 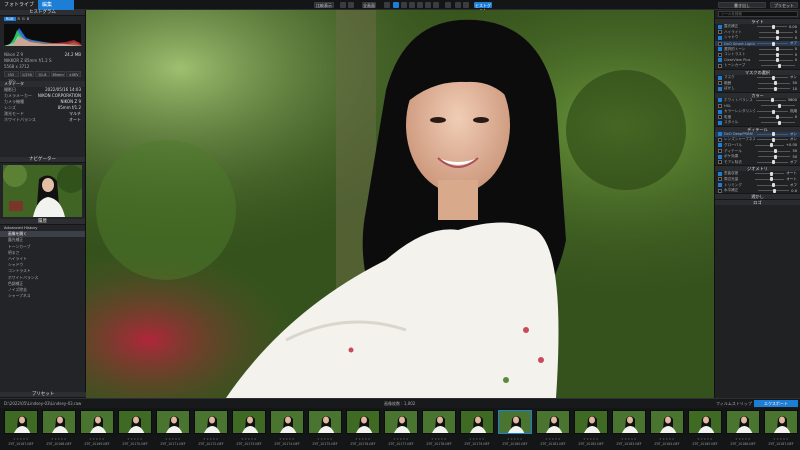 What do you see at coordinates (42, 160) in the screenshot?
I see `navigator-header: ナビゲーター` at bounding box center [42, 160].